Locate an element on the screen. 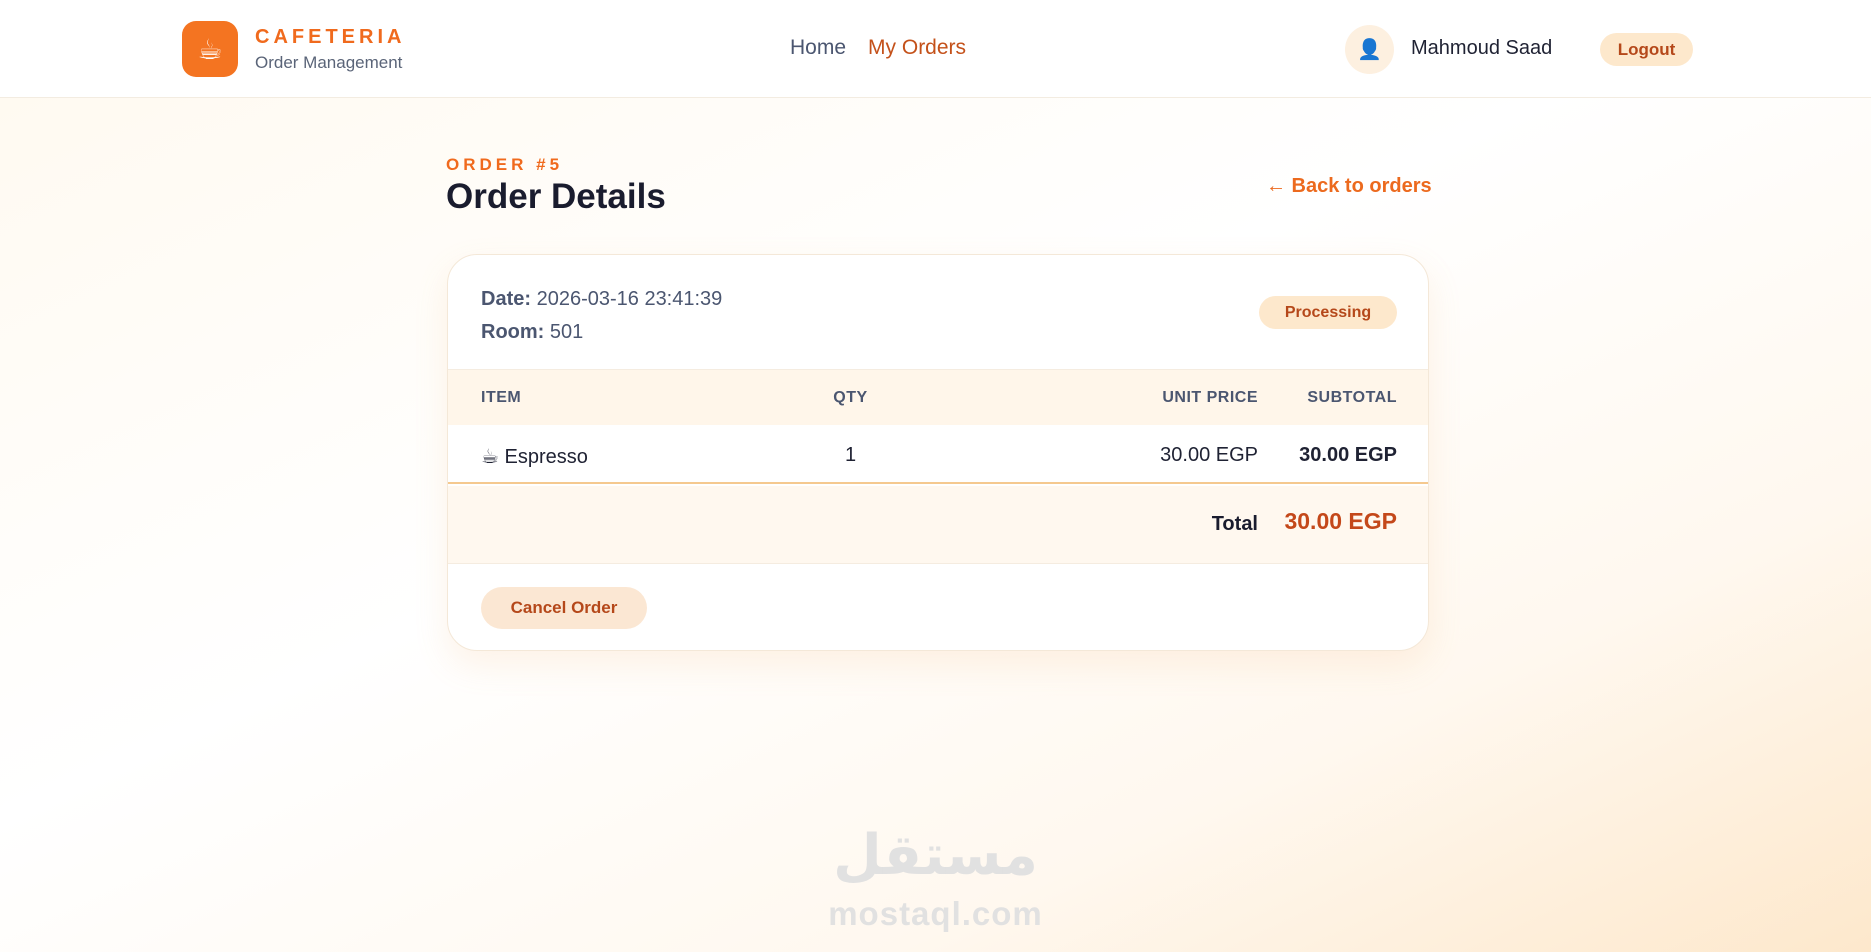 The image size is (1871, 952). brand-name: CAFETERIA is located at coordinates (330, 36).